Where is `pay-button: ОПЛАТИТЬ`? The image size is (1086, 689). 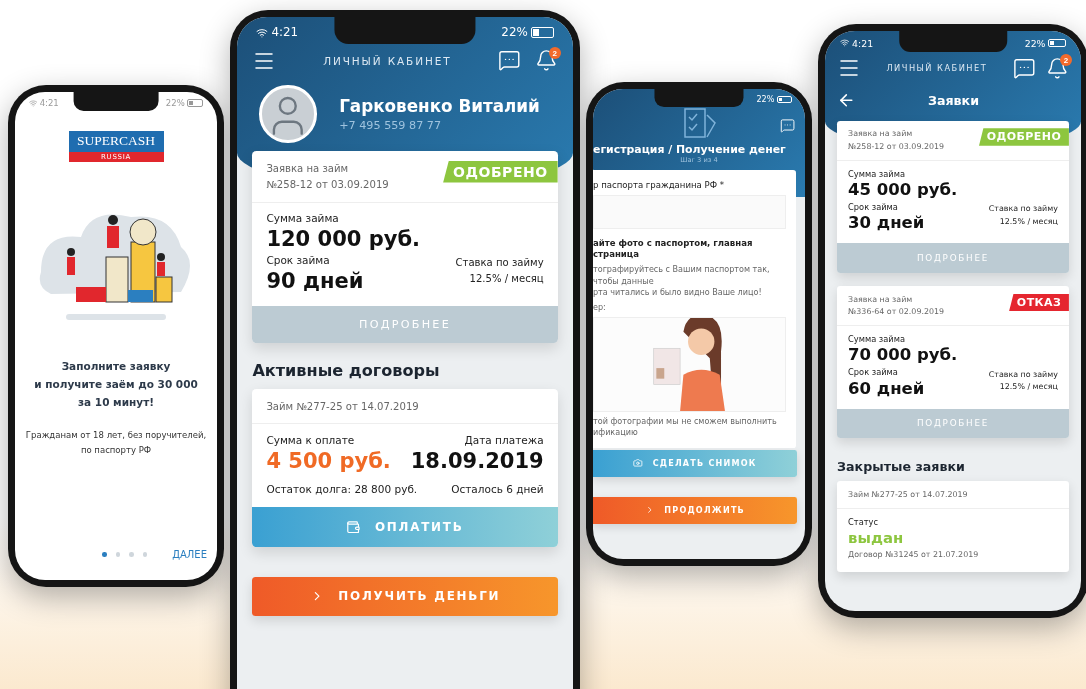 pay-button: ОПЛАТИТЬ is located at coordinates (405, 527).